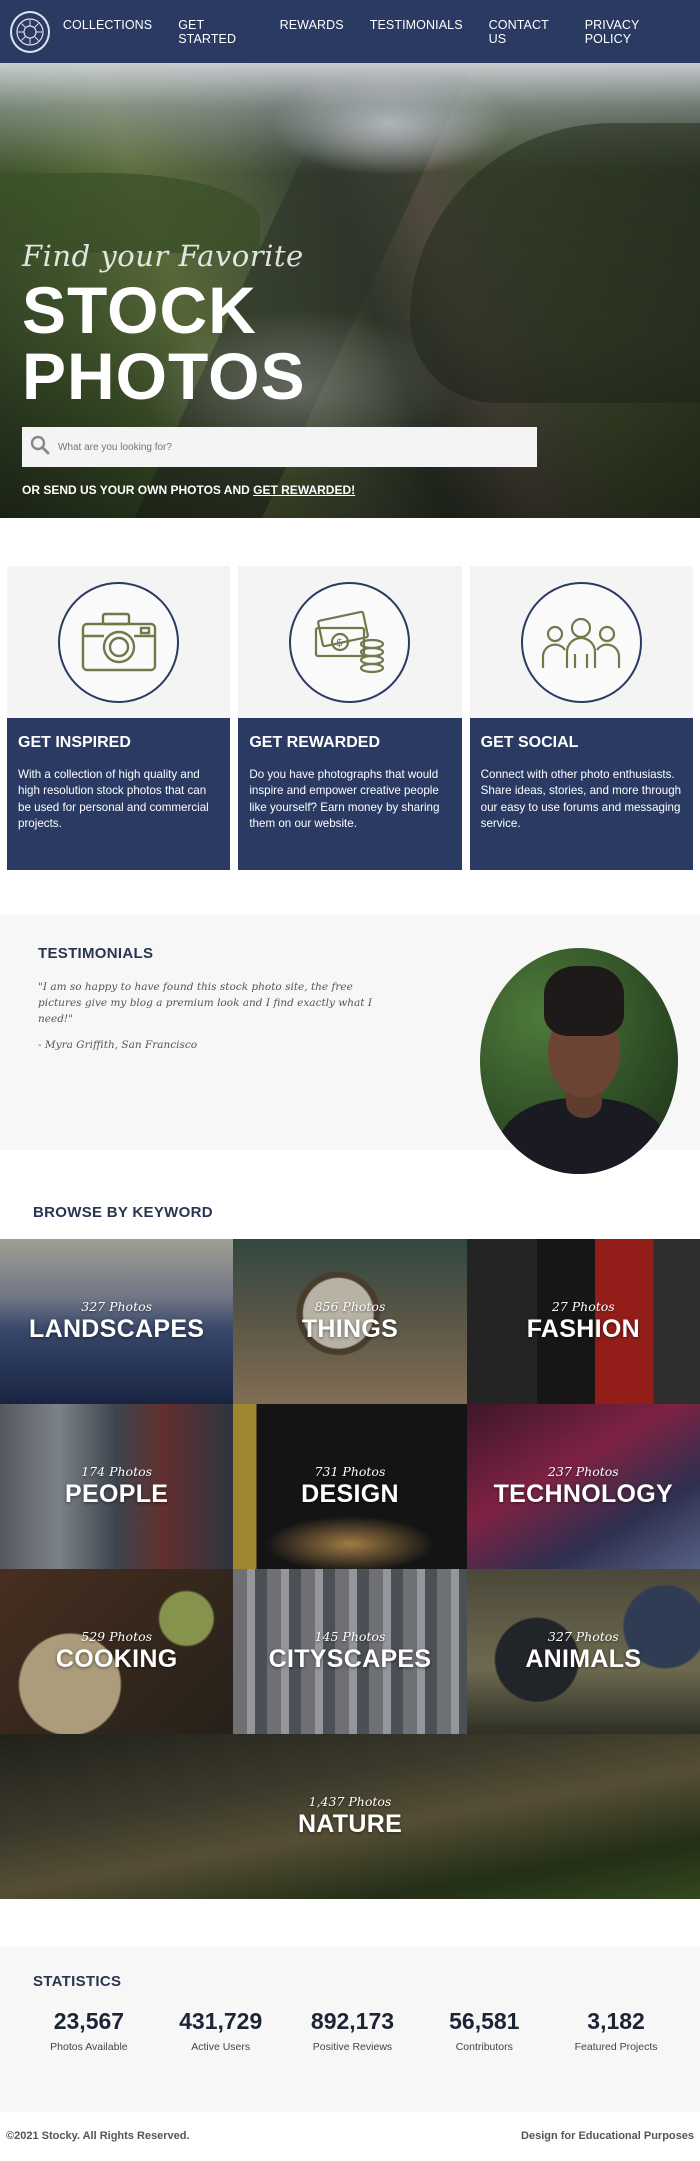  I want to click on keyword-tile-things: 856 Photos THINGS, so click(350, 1321).